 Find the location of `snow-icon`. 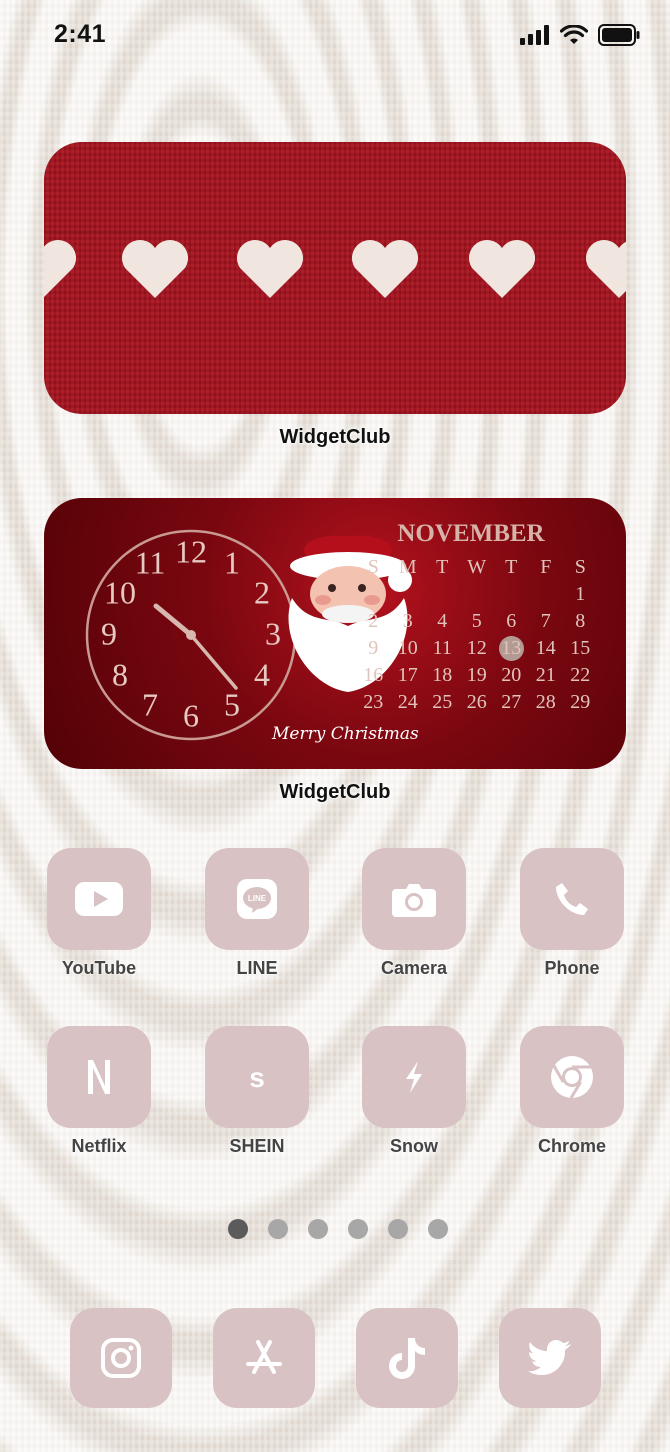

snow-icon is located at coordinates (414, 1077).